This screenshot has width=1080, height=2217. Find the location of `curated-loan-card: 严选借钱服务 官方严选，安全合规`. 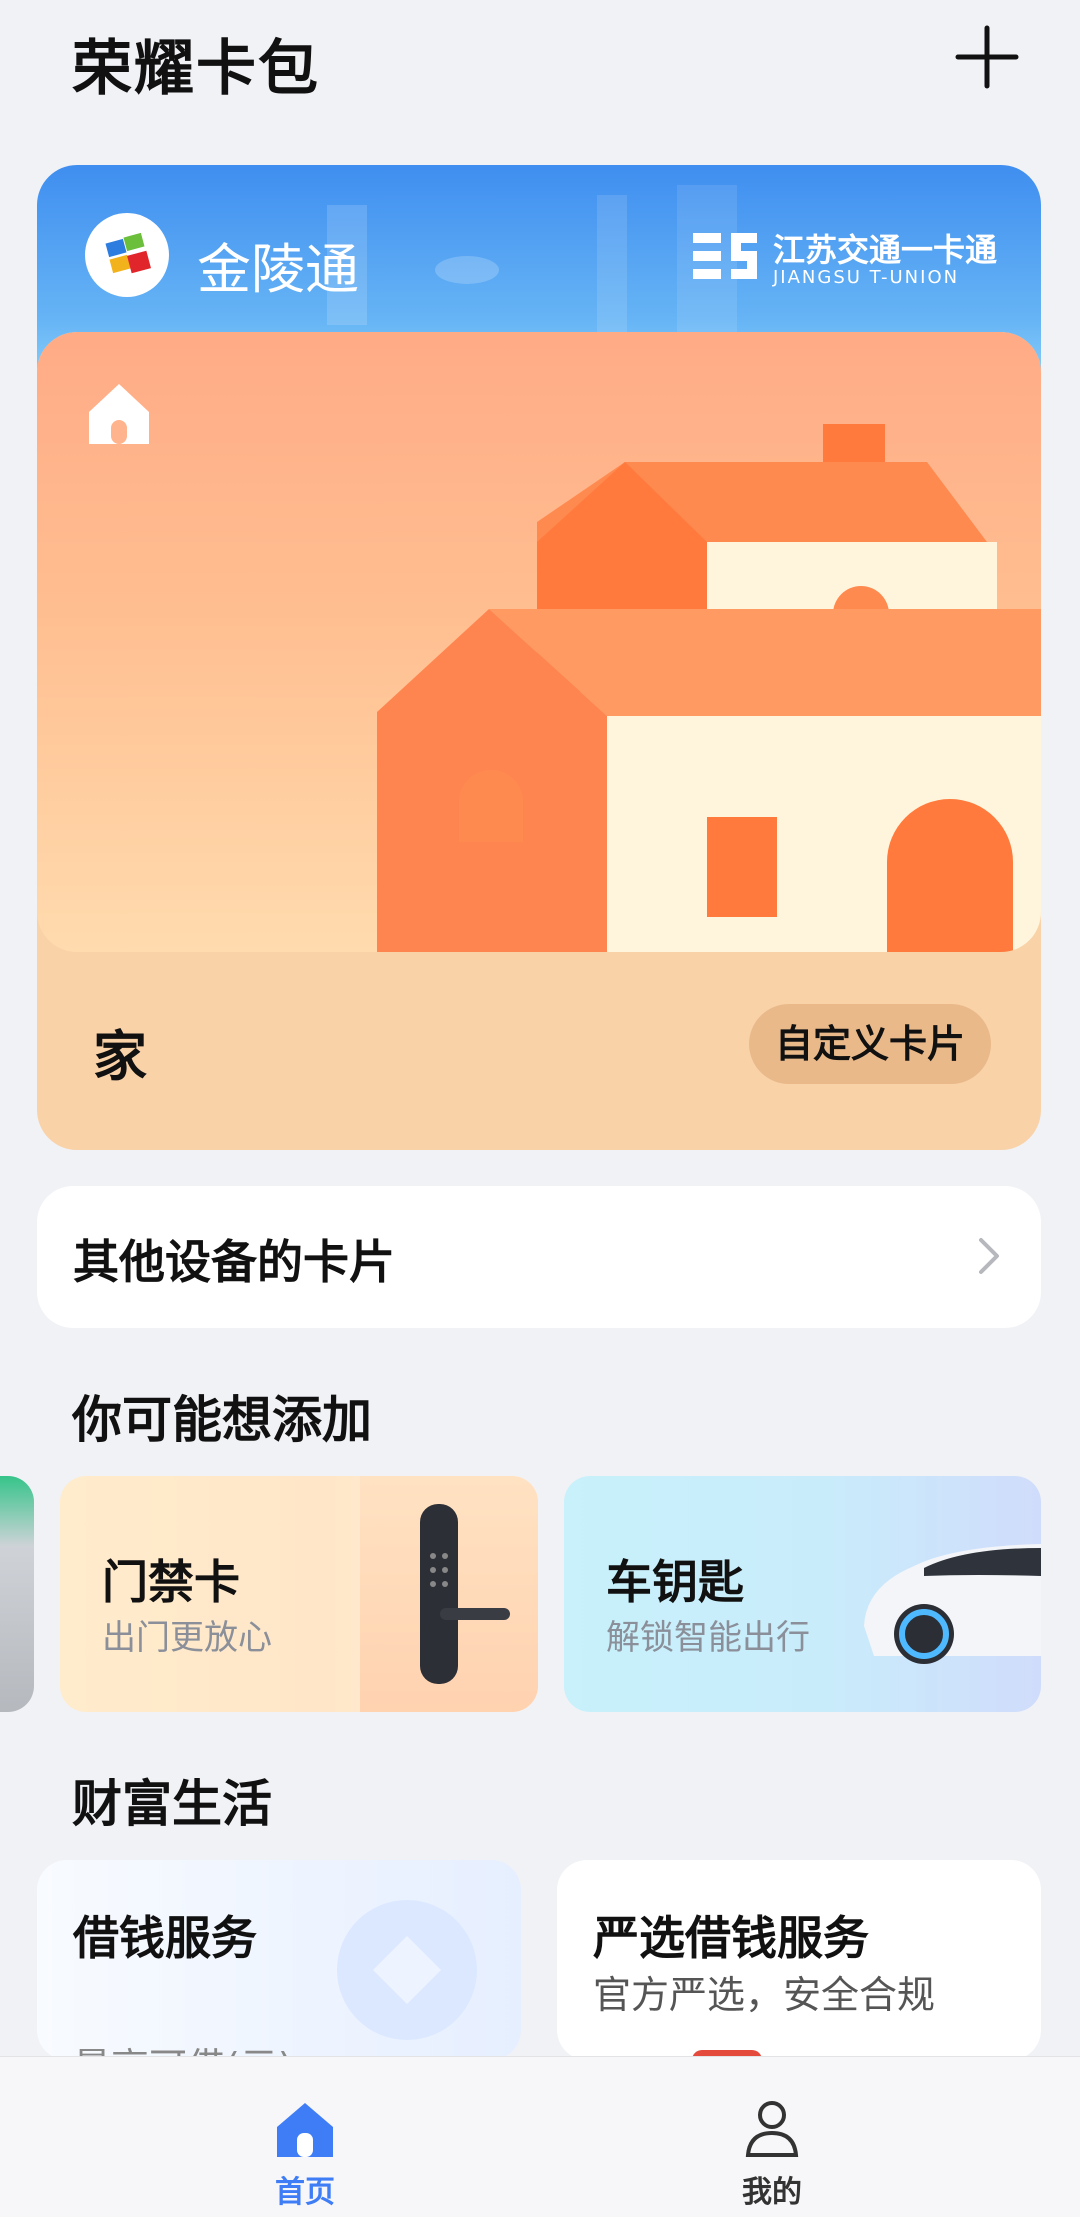

curated-loan-card: 严选借钱服务 官方严选，安全合规 is located at coordinates (799, 1960).